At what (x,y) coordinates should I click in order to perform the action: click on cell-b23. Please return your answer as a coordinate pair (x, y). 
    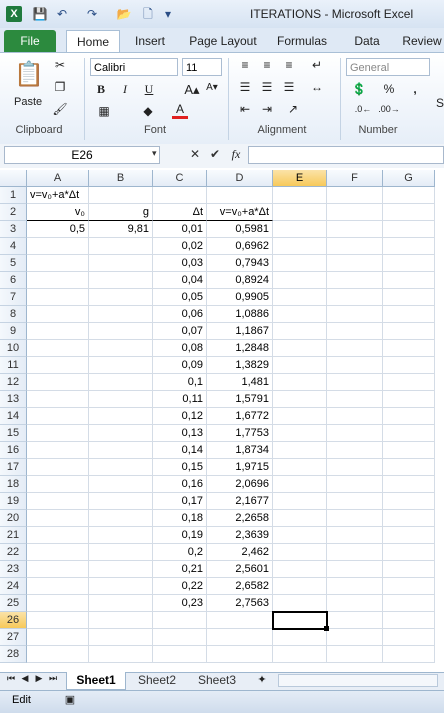
    Looking at the image, I should click on (121, 569).